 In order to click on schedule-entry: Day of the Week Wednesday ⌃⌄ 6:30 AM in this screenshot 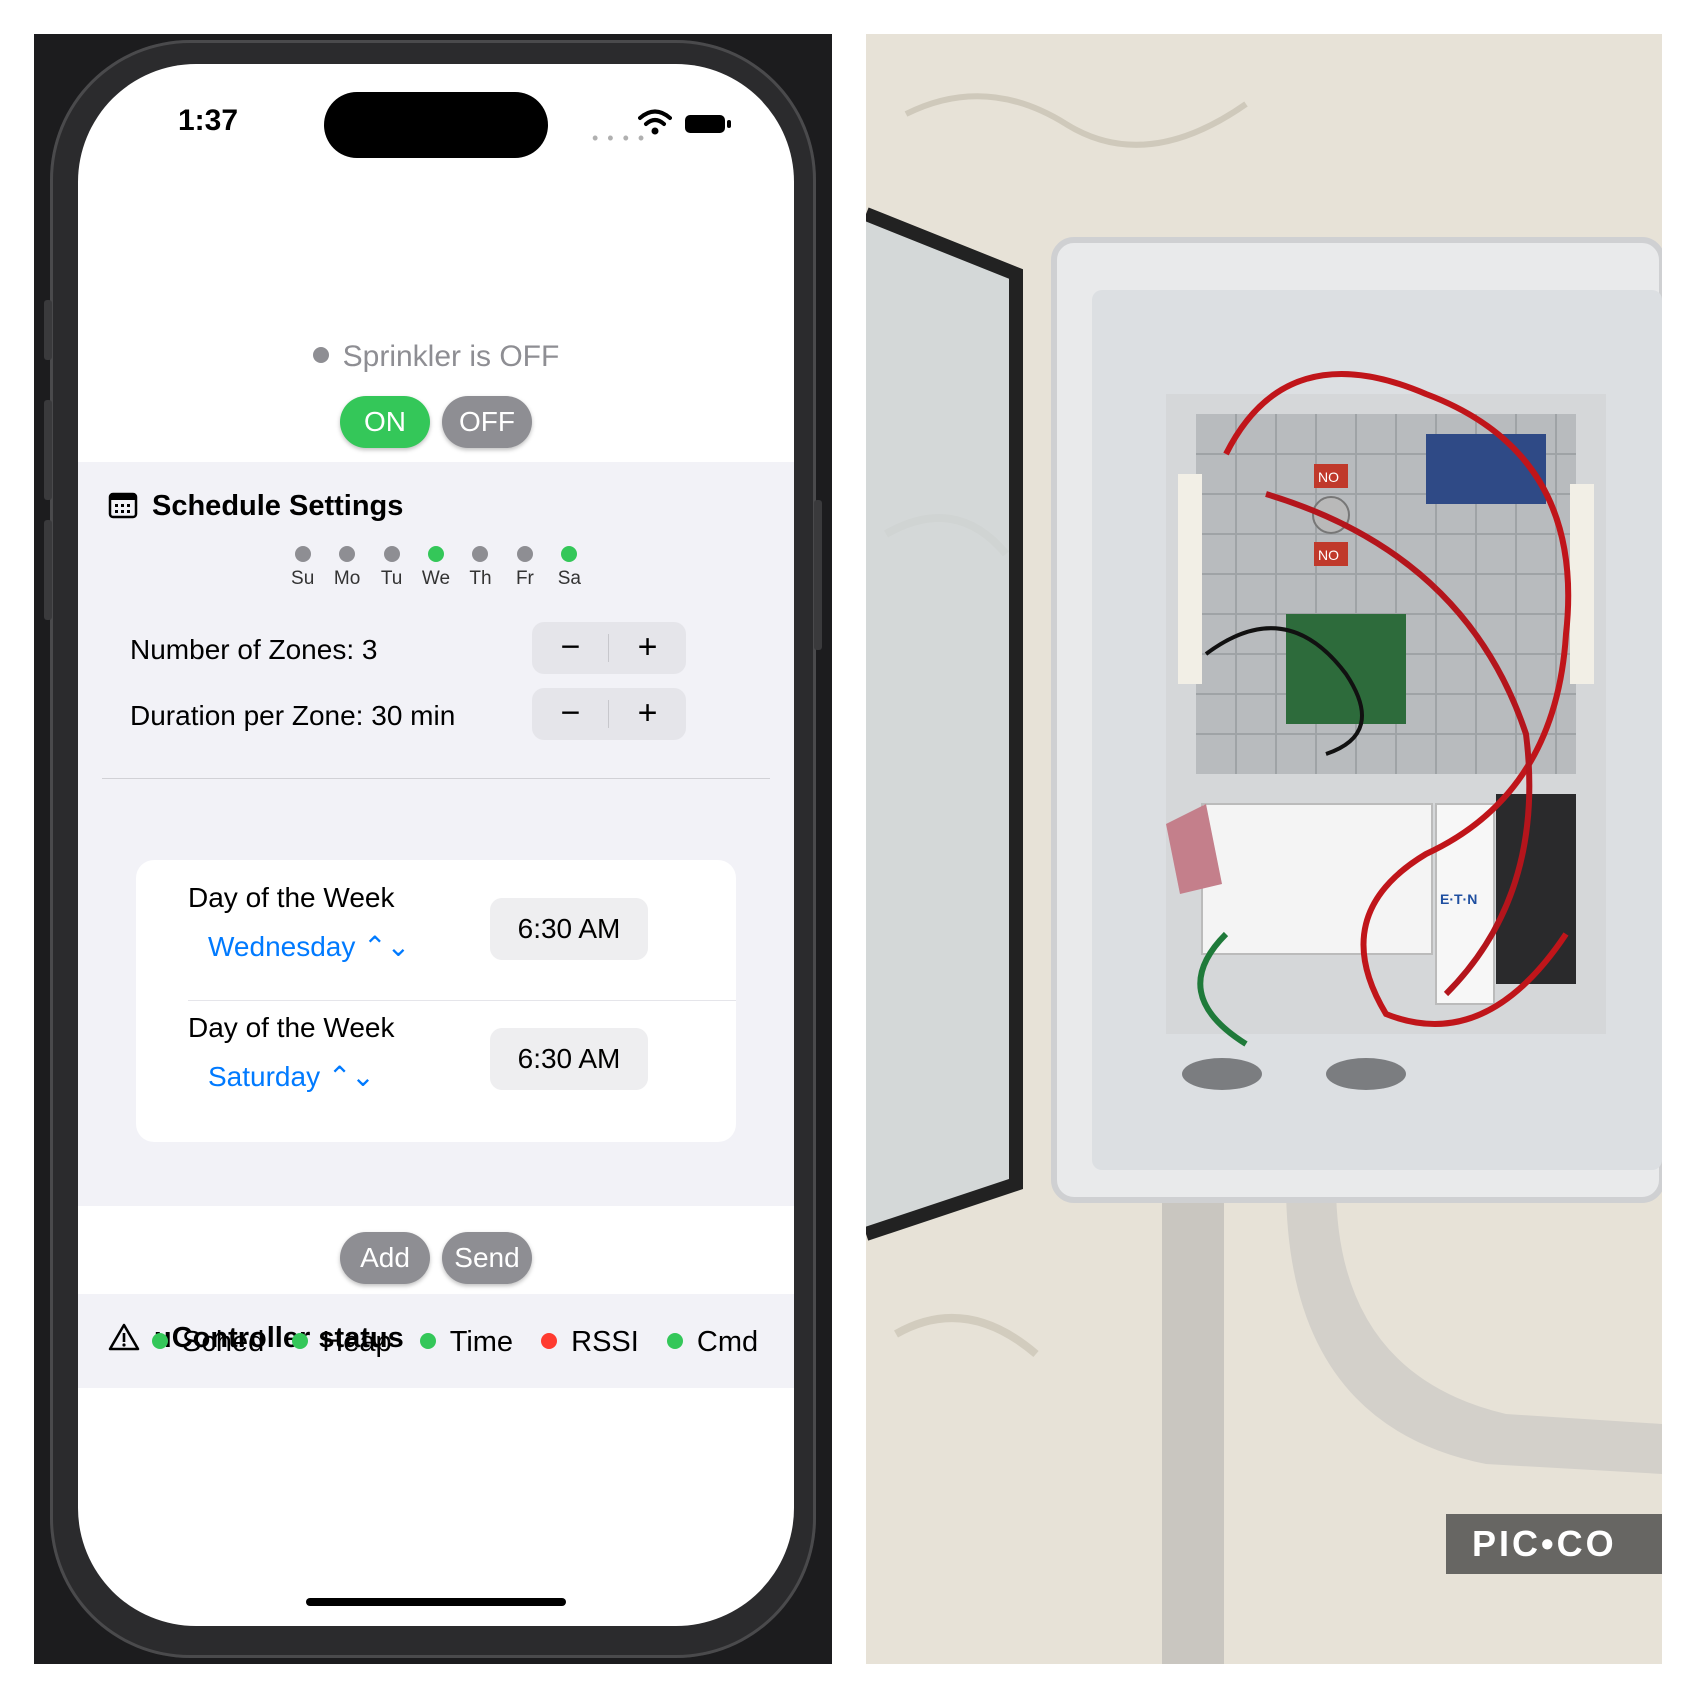, I will do `click(436, 930)`.